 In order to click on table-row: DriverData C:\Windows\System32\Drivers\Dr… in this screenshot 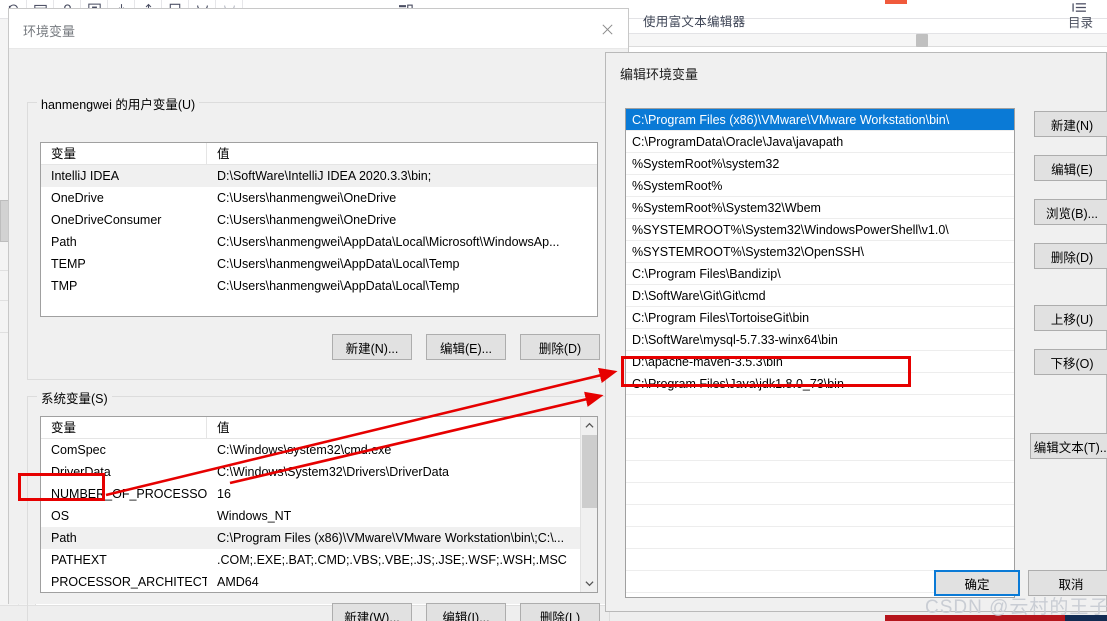, I will do `click(319, 472)`.